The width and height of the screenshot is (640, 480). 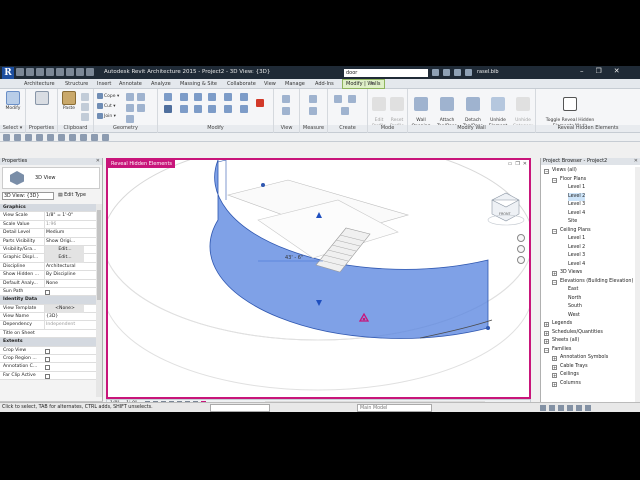 What do you see at coordinates (28, 137) in the screenshot?
I see `sync-icon` at bounding box center [28, 137].